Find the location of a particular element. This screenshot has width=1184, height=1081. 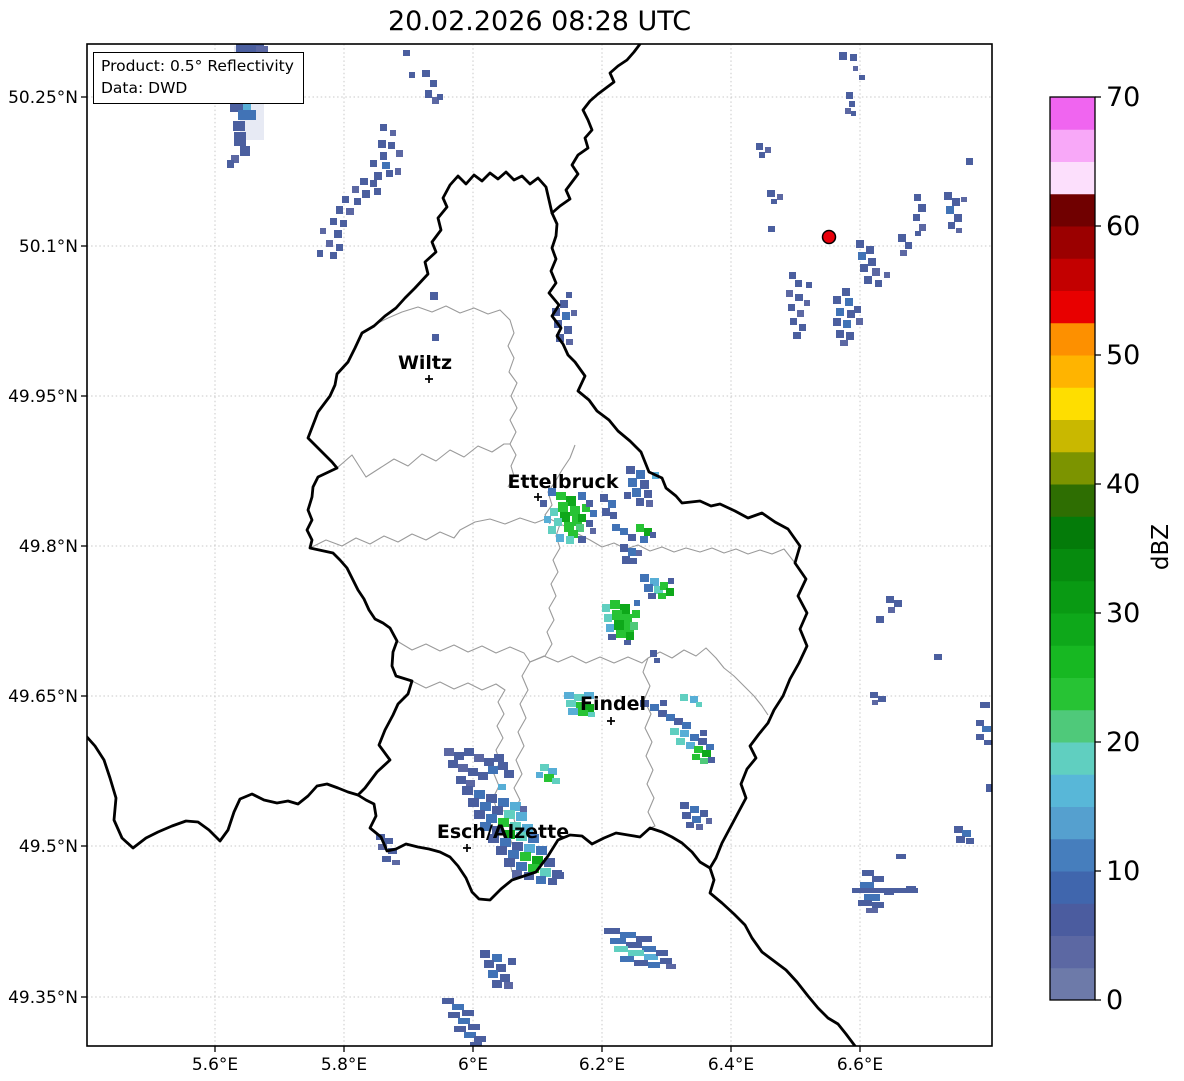

y-tick-label: 49.65°N is located at coordinates (43, 697).